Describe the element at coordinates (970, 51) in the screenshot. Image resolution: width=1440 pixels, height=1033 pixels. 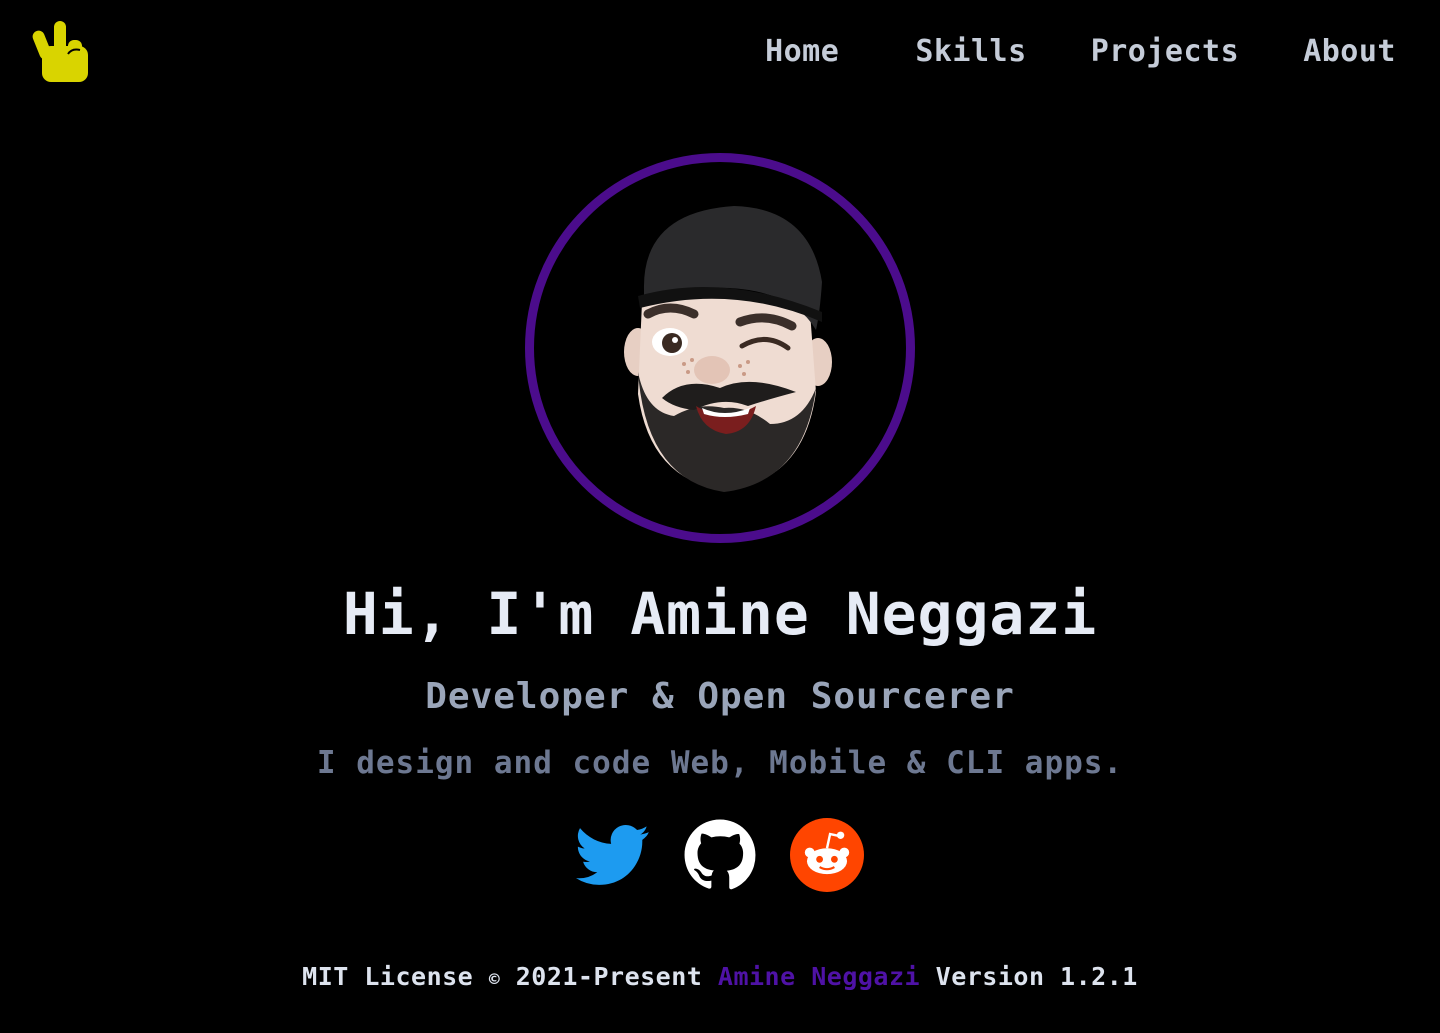
I see `nav-skills-link: Skills` at that location.